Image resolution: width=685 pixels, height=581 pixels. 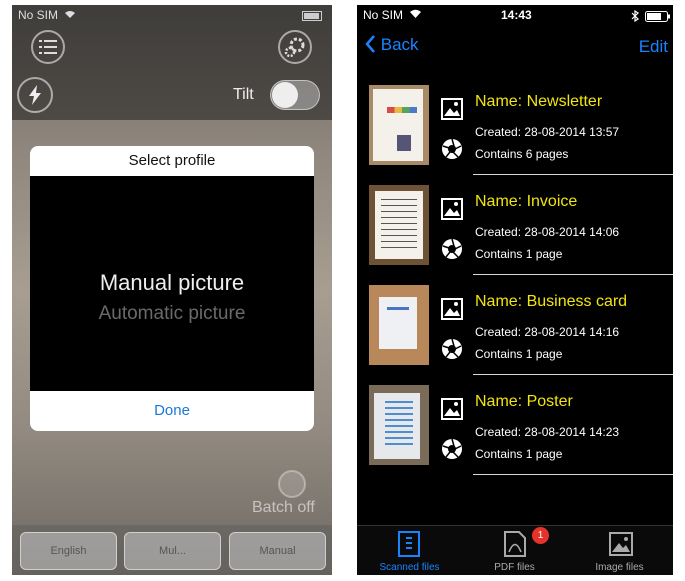 I want to click on tilt-label: Tilt, so click(x=243, y=94).